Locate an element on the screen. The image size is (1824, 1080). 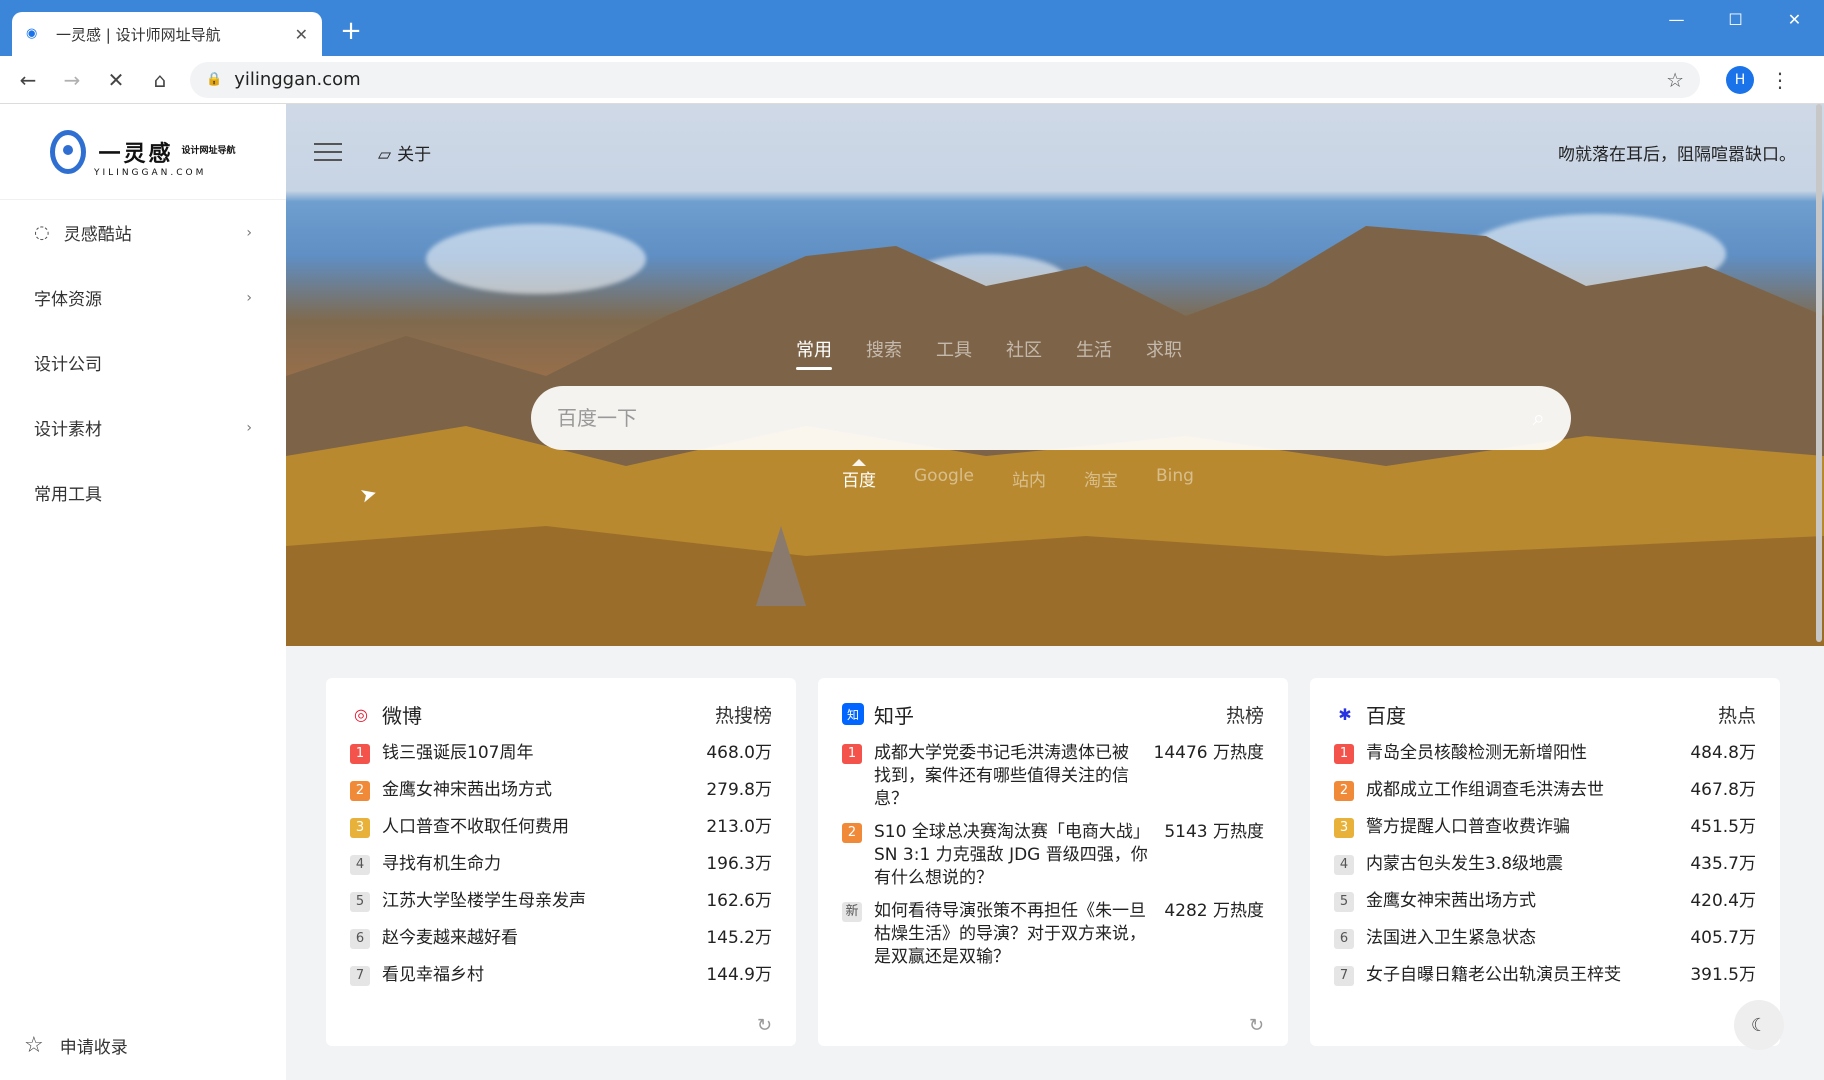
weibo-icon: ◎ is located at coordinates (361, 714).